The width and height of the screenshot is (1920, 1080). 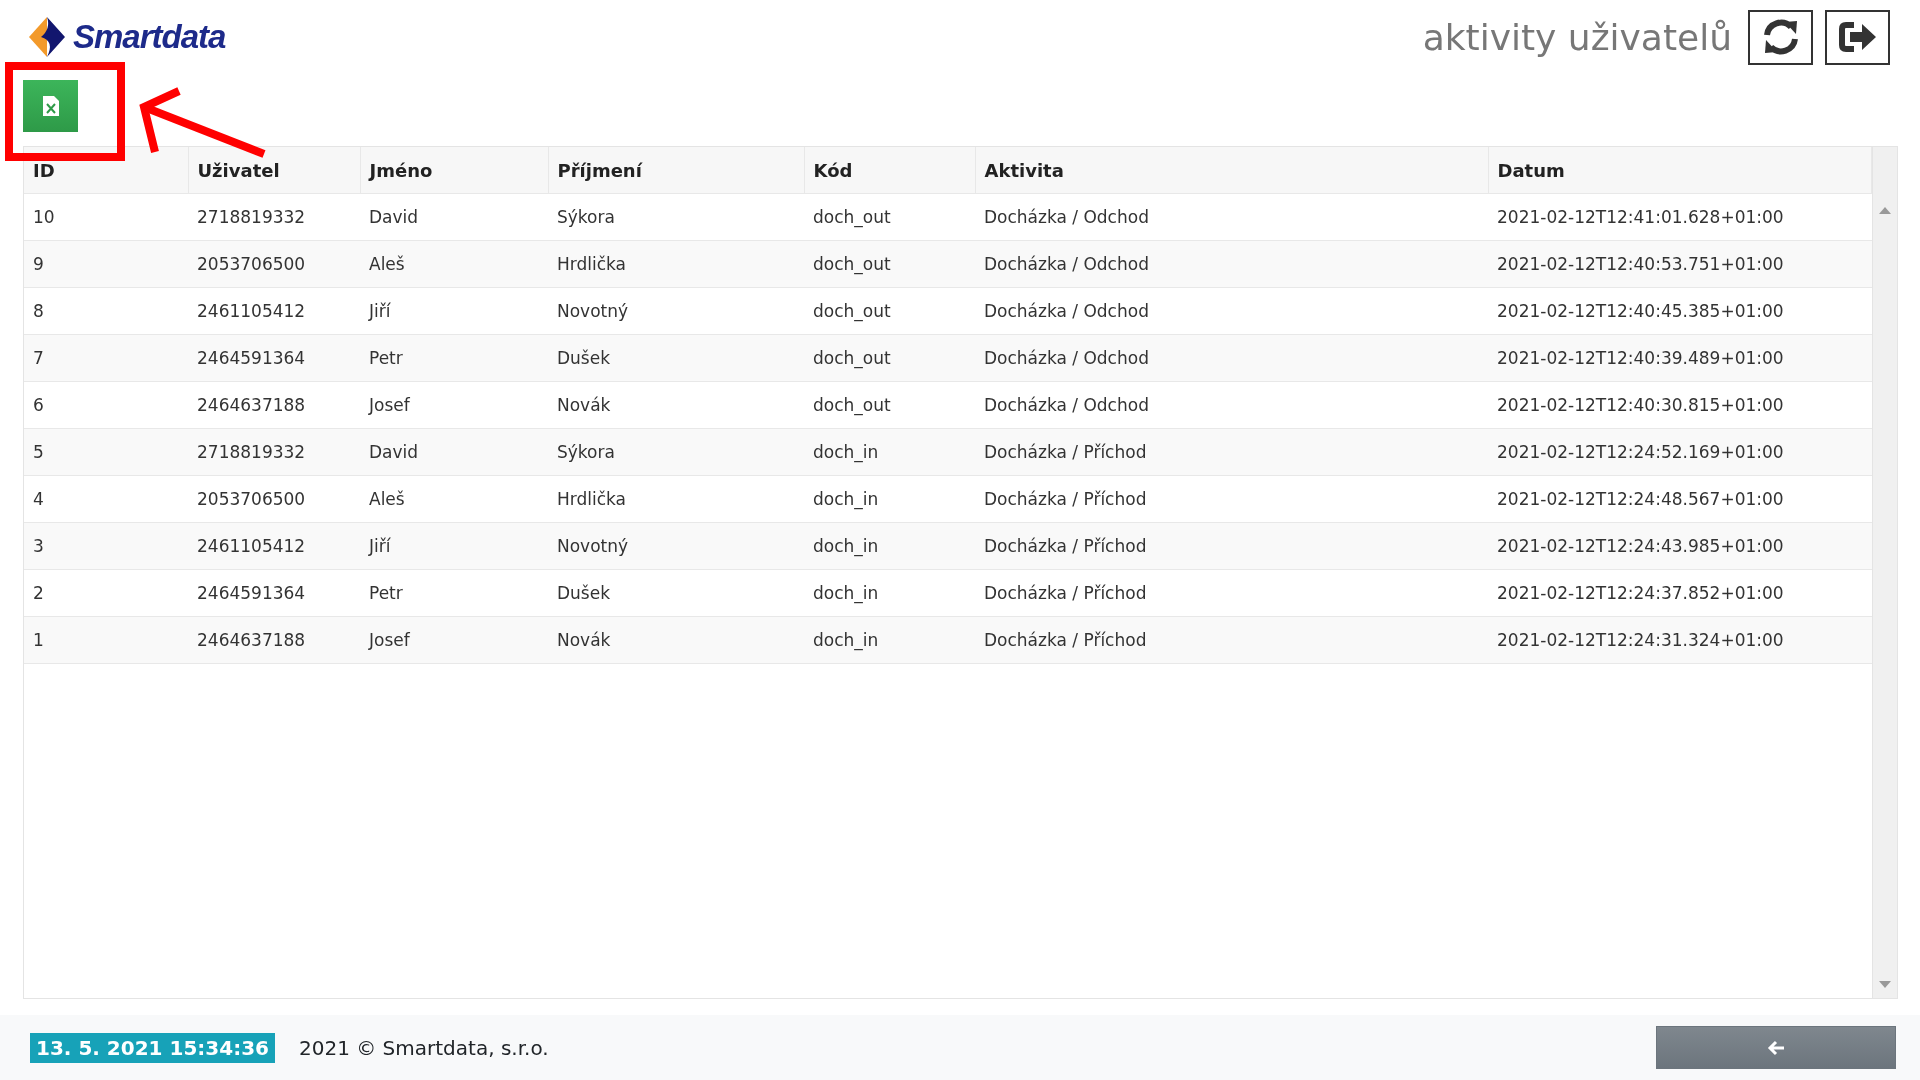 What do you see at coordinates (1885, 210) in the screenshot?
I see `scroll-up-icon` at bounding box center [1885, 210].